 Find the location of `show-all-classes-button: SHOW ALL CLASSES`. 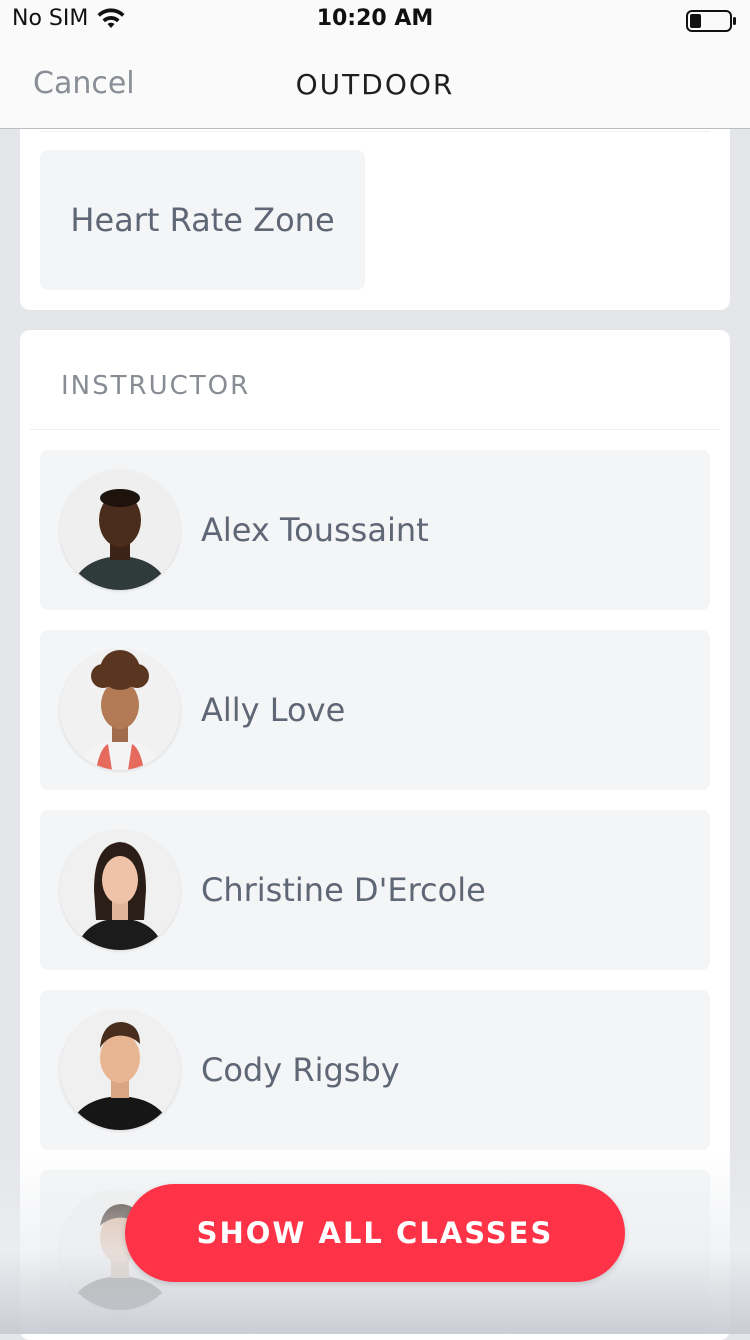

show-all-classes-button: SHOW ALL CLASSES is located at coordinates (375, 1233).